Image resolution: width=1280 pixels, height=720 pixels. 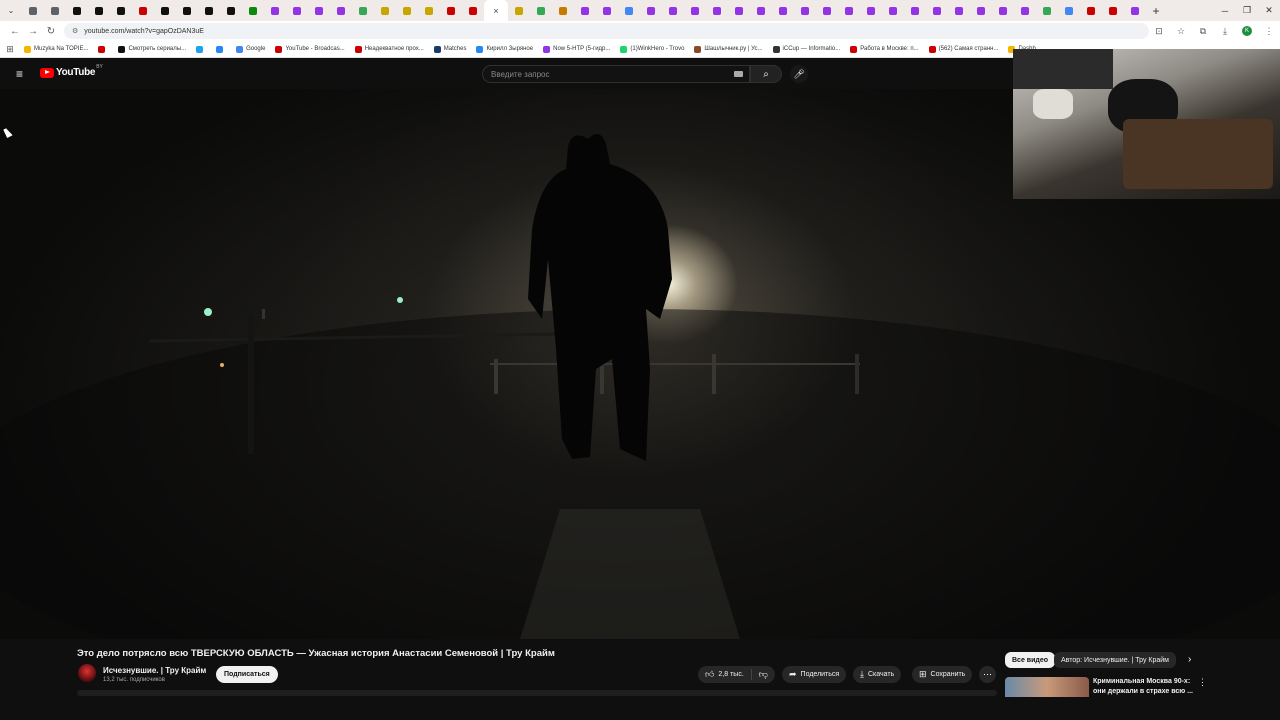 What do you see at coordinates (877, 674) in the screenshot?
I see `download-button: ⤓ Скачать` at bounding box center [877, 674].